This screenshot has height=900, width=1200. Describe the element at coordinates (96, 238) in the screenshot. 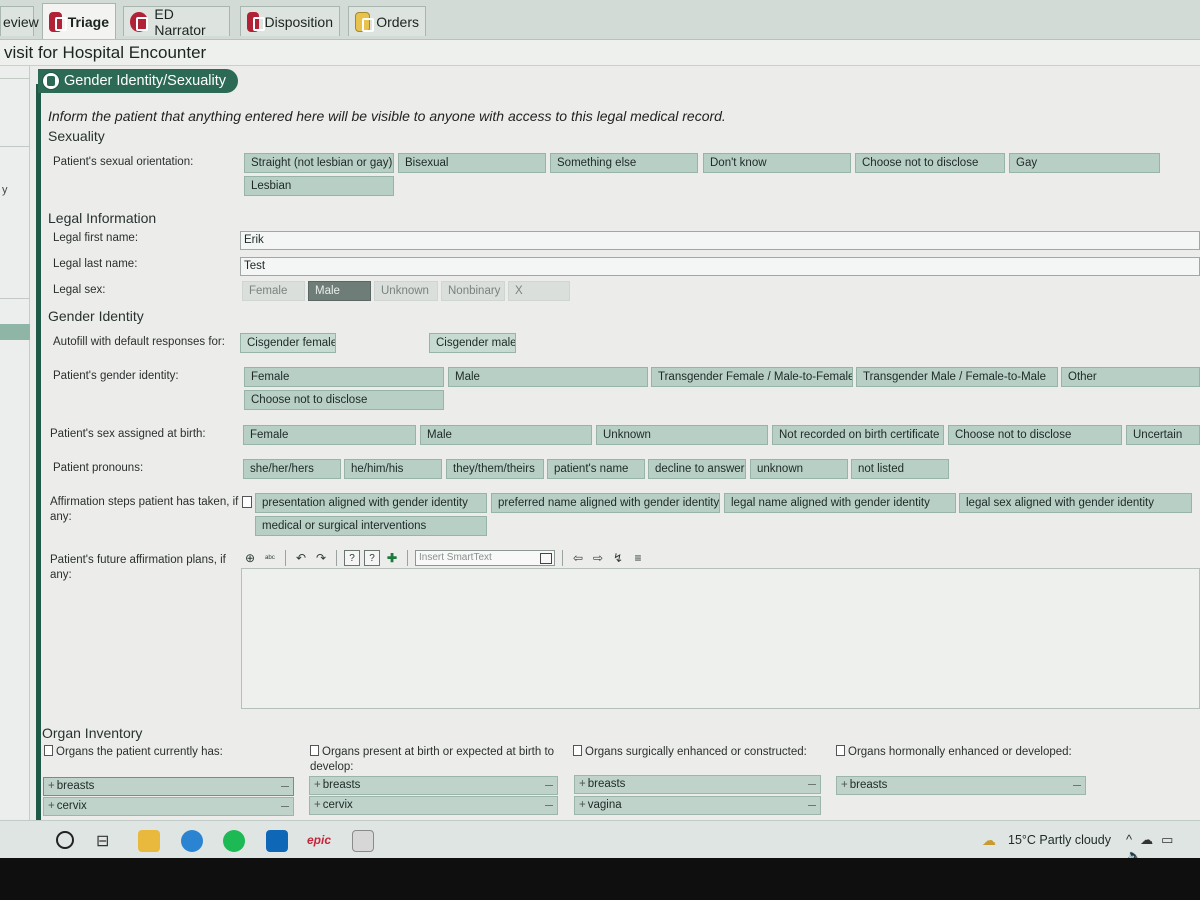

I see `first-name-label: Legal first name:` at that location.